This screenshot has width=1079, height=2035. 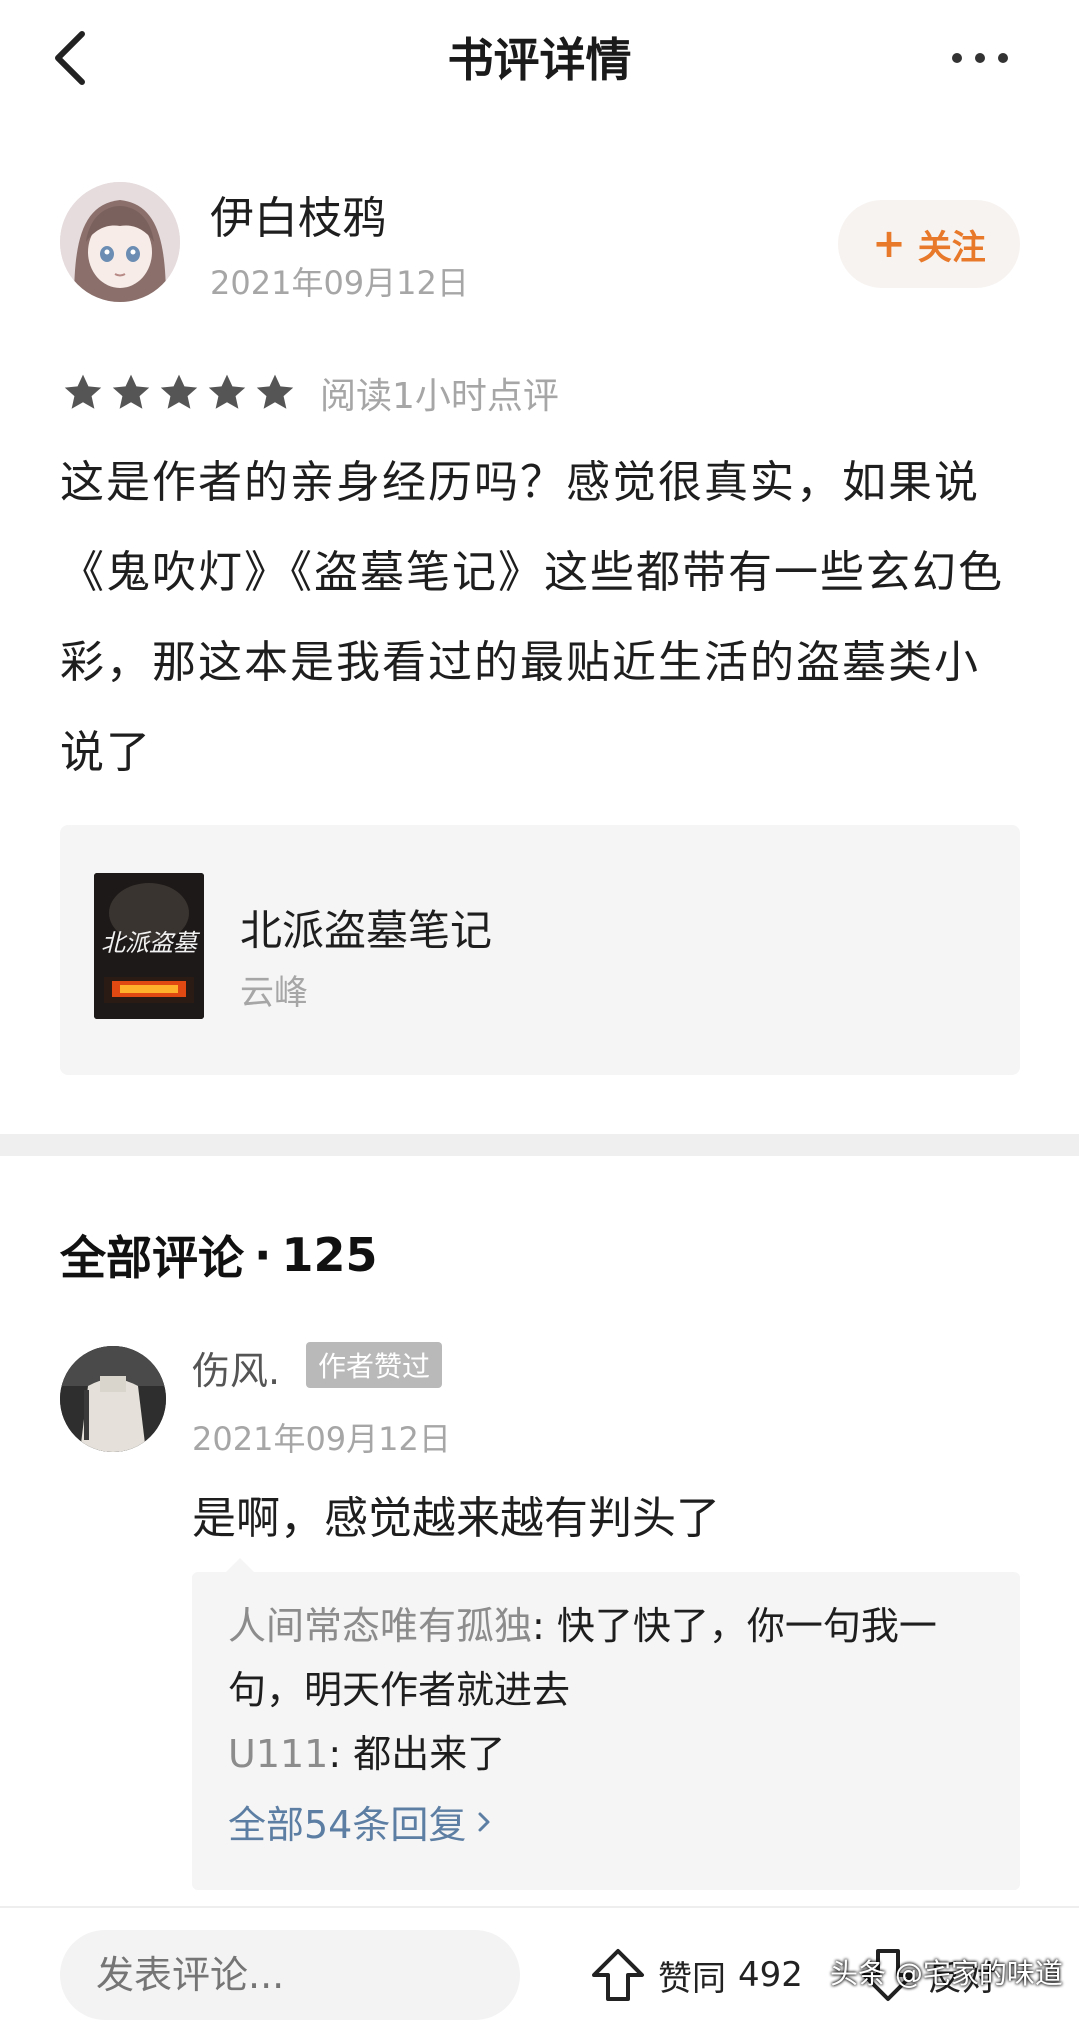 I want to click on replies-notch, so click(x=240, y=1565).